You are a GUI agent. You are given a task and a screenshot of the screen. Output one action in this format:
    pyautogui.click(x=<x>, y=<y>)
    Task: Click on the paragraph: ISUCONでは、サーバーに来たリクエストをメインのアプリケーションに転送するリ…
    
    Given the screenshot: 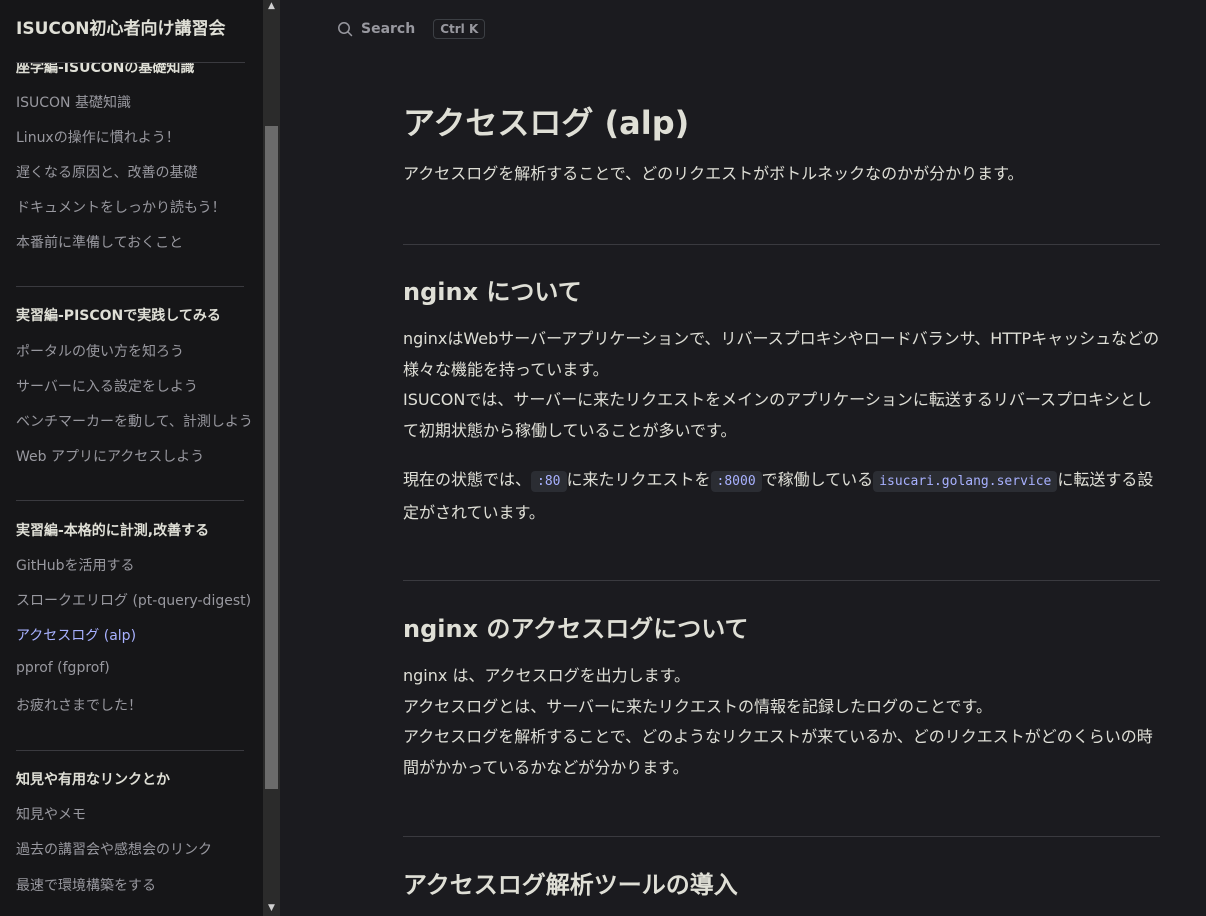 What is the action you would take?
    pyautogui.click(x=778, y=415)
    